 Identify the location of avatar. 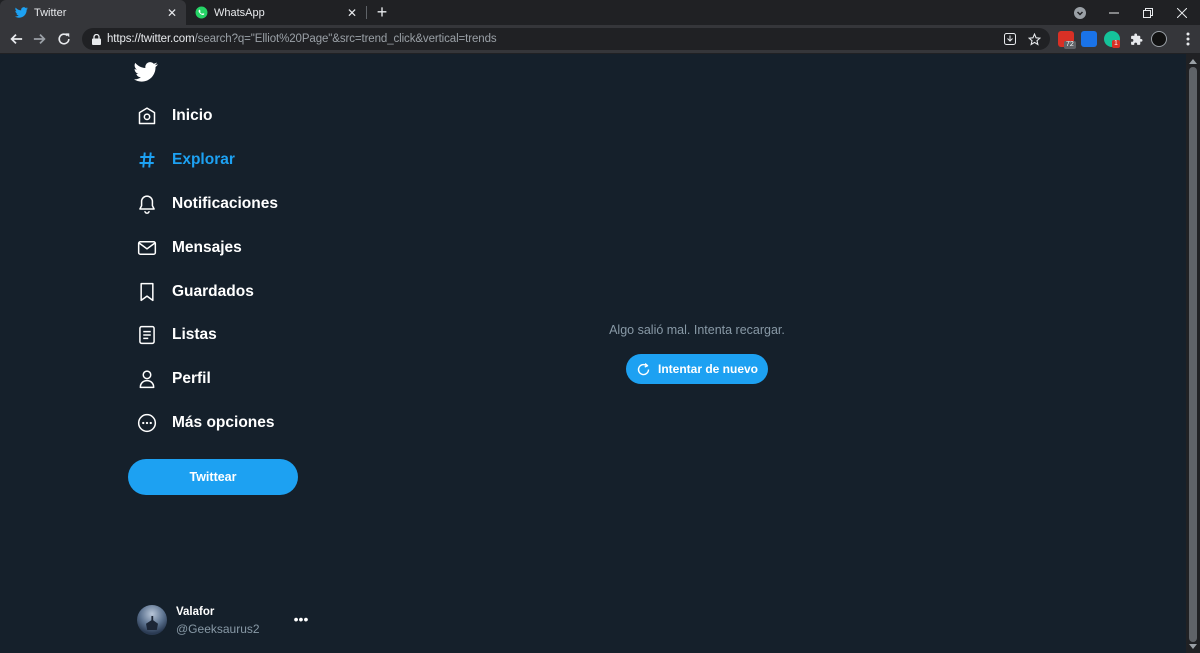
(152, 620).